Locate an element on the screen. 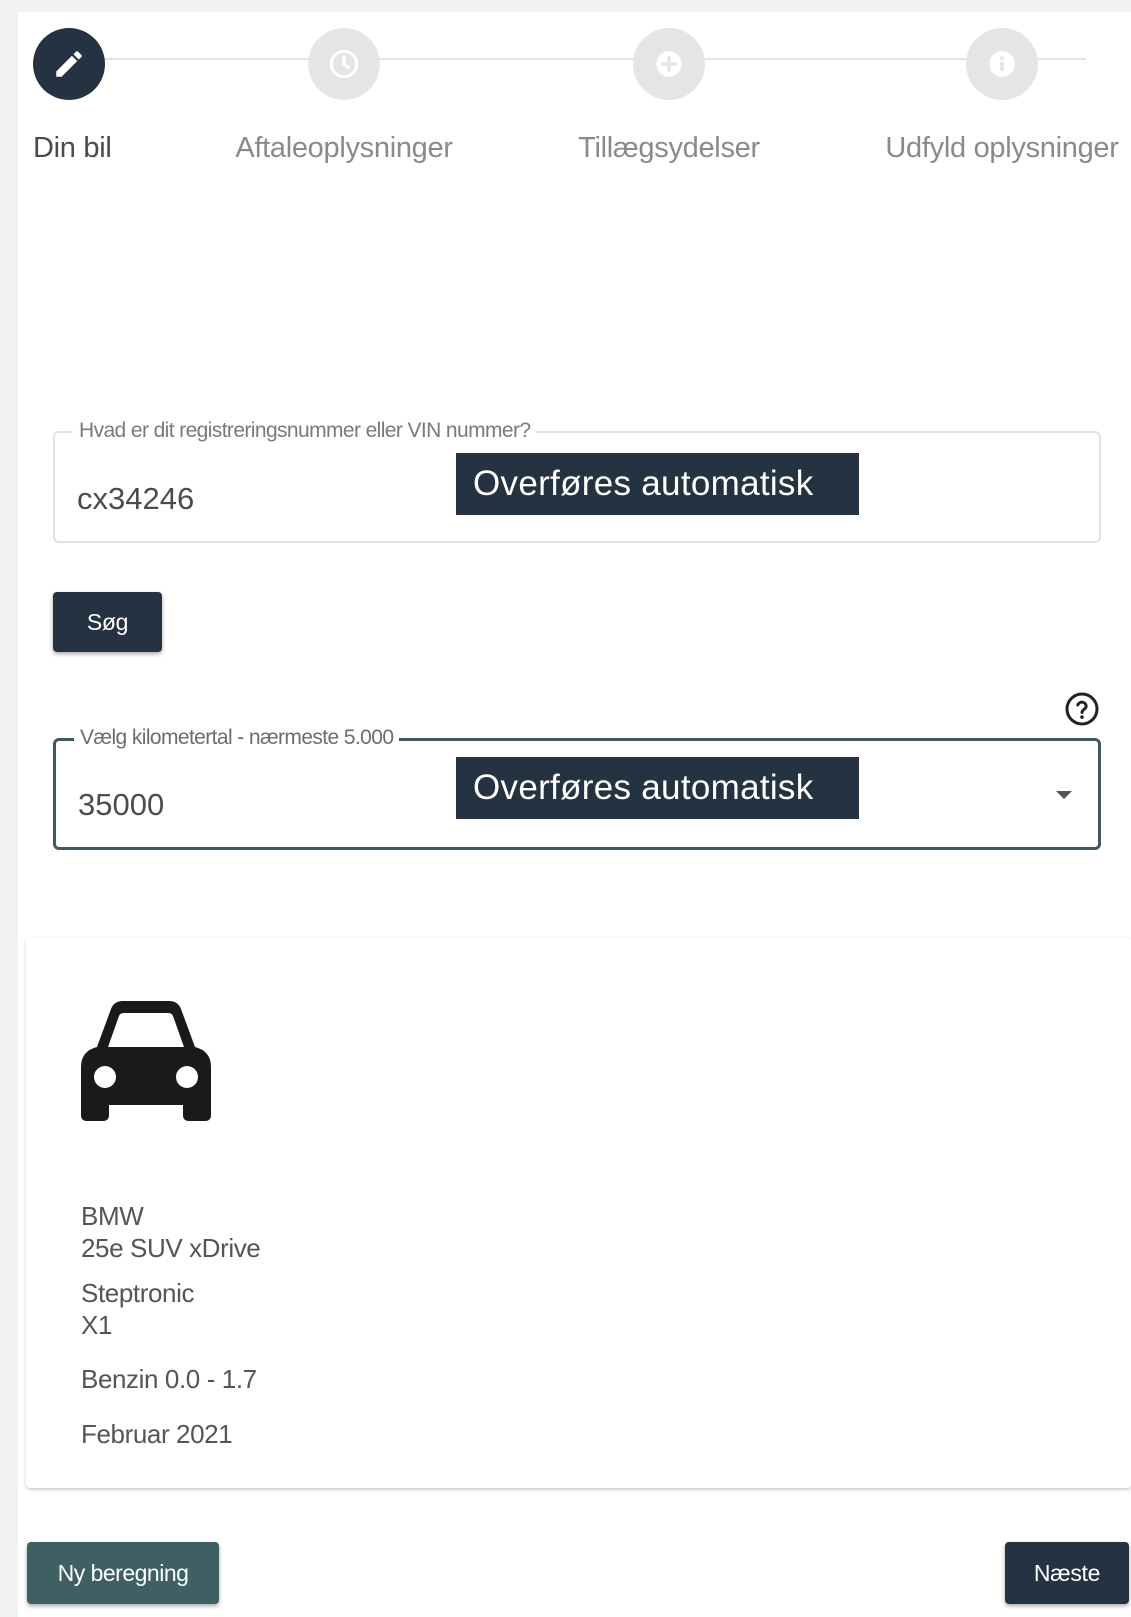  step-1-label: Din bil is located at coordinates (72, 148).